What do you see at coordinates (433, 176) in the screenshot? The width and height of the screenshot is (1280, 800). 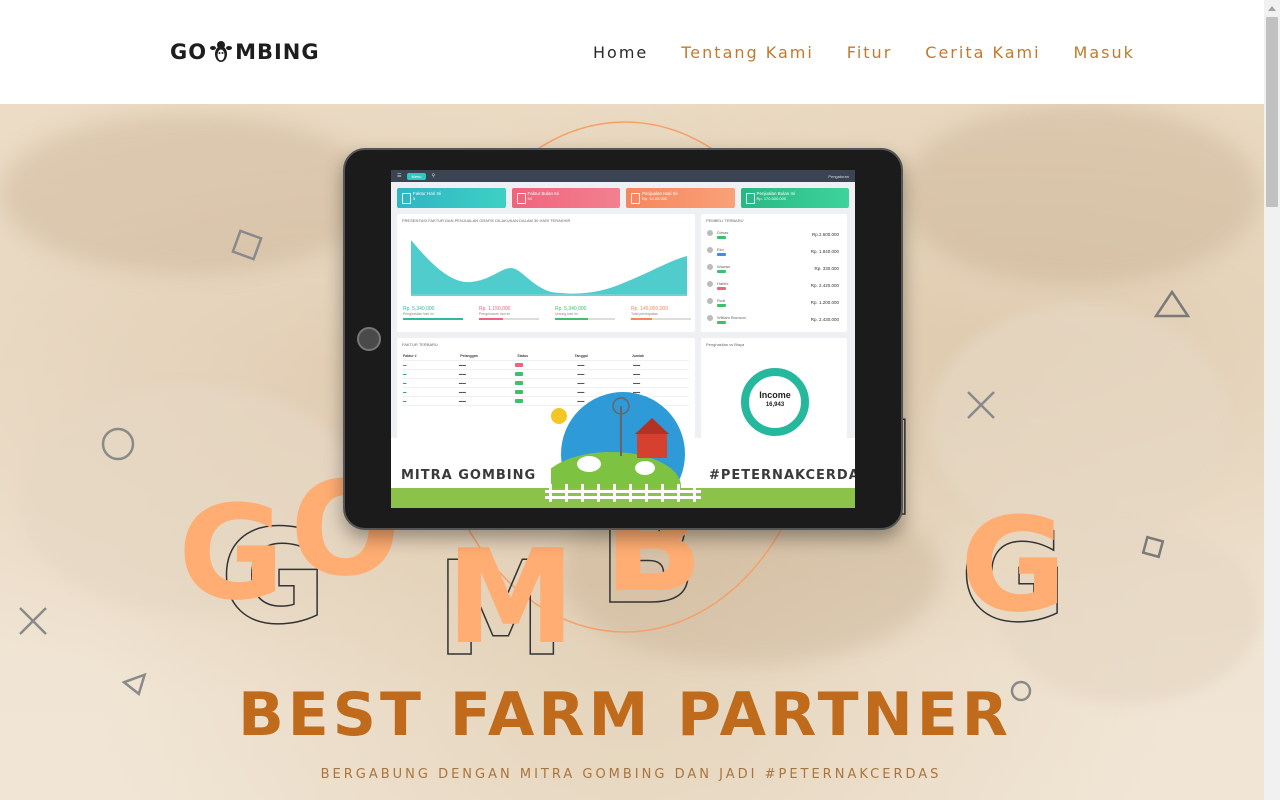 I see `search-icon: ⚲` at bounding box center [433, 176].